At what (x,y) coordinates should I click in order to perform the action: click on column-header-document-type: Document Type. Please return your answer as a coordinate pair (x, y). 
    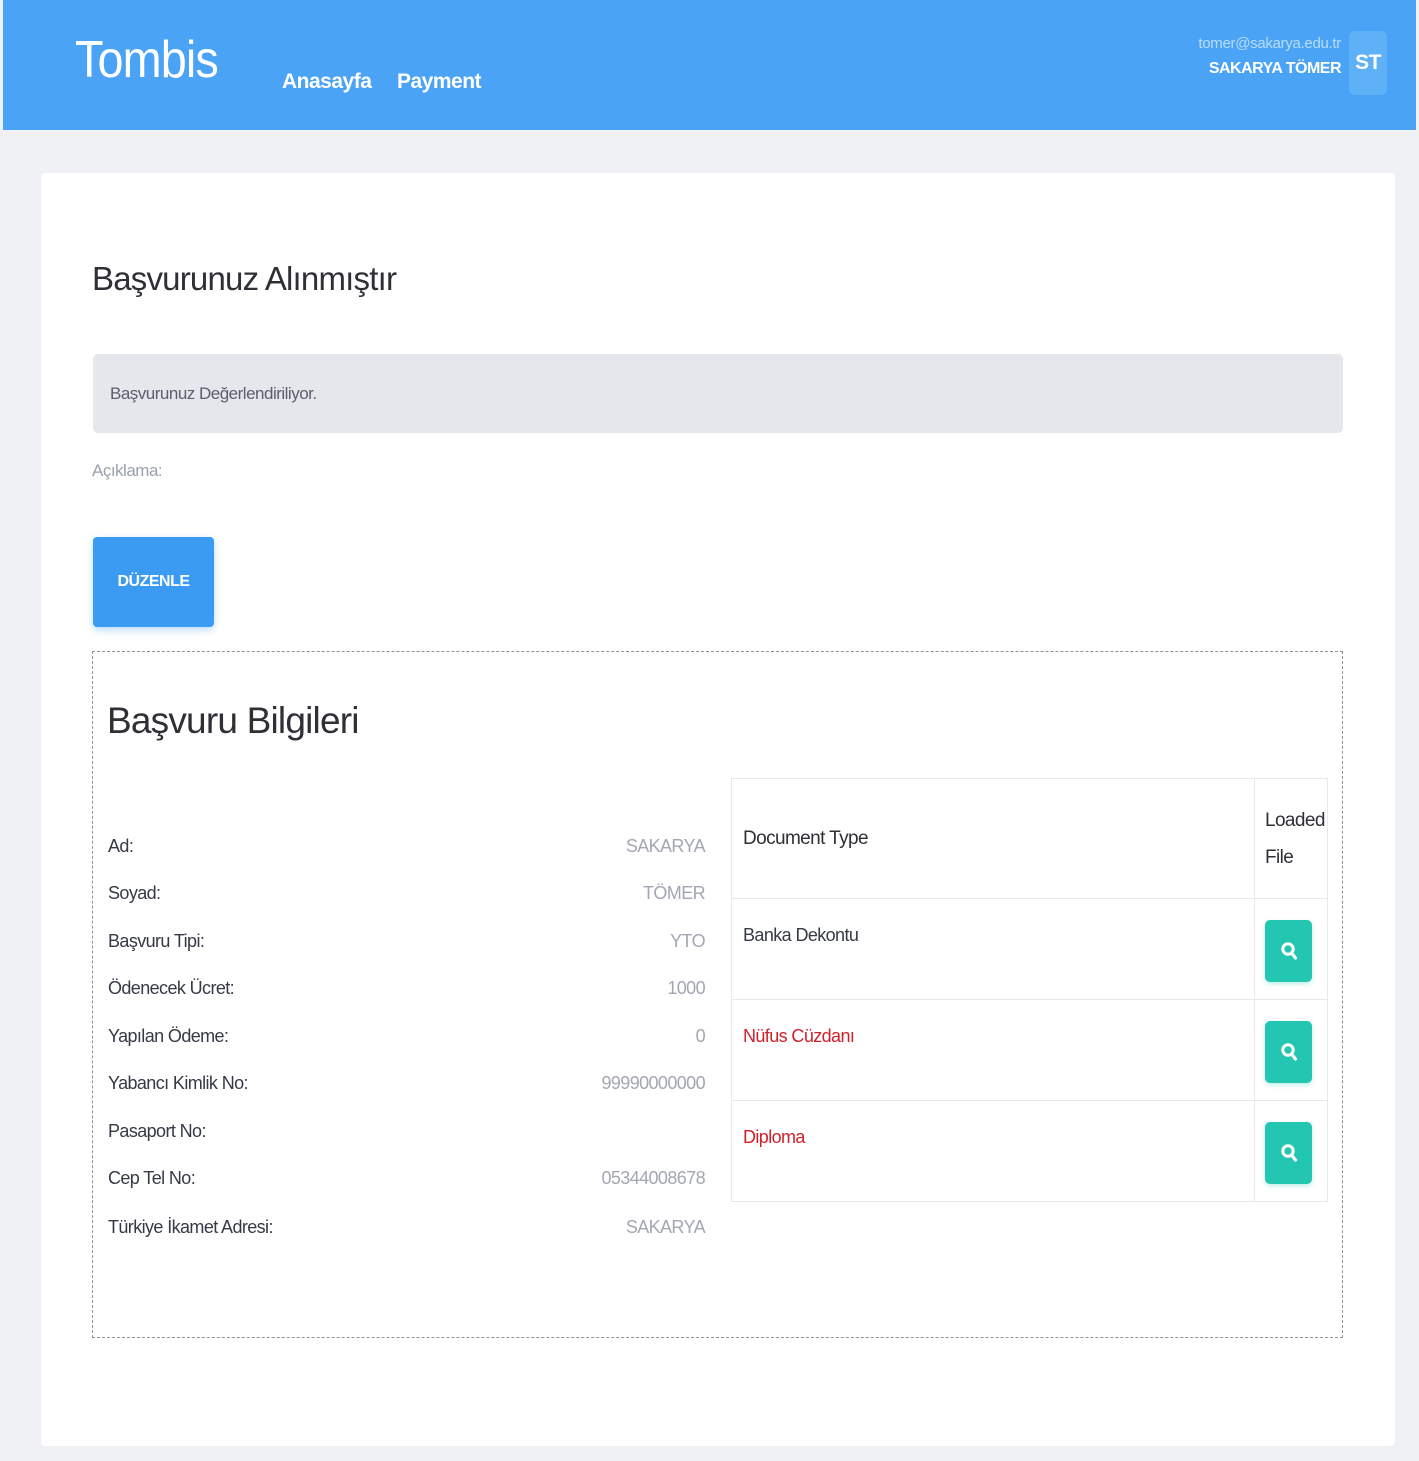
    Looking at the image, I should click on (993, 838).